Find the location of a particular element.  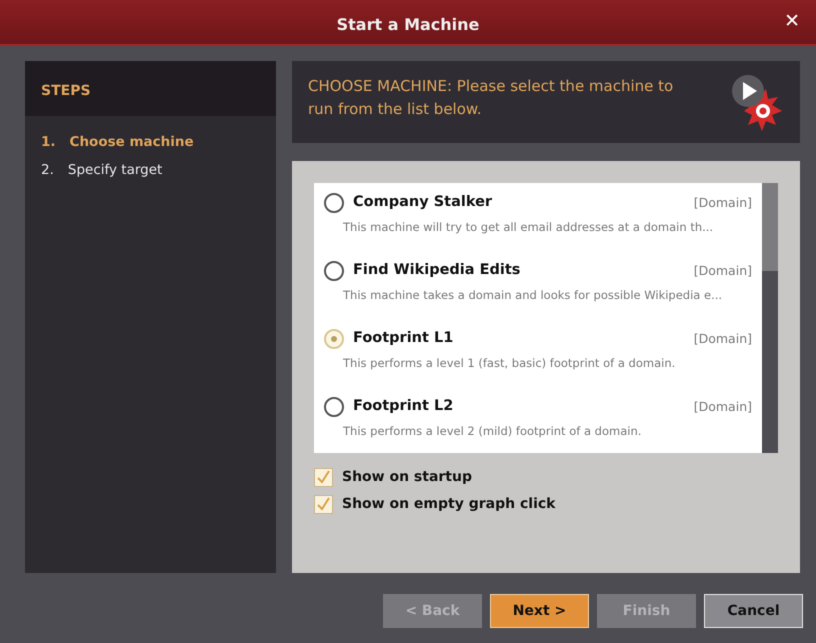

machine-description: This performs a level 1 (fast, basic) footprint of a domain. is located at coordinates (509, 363).